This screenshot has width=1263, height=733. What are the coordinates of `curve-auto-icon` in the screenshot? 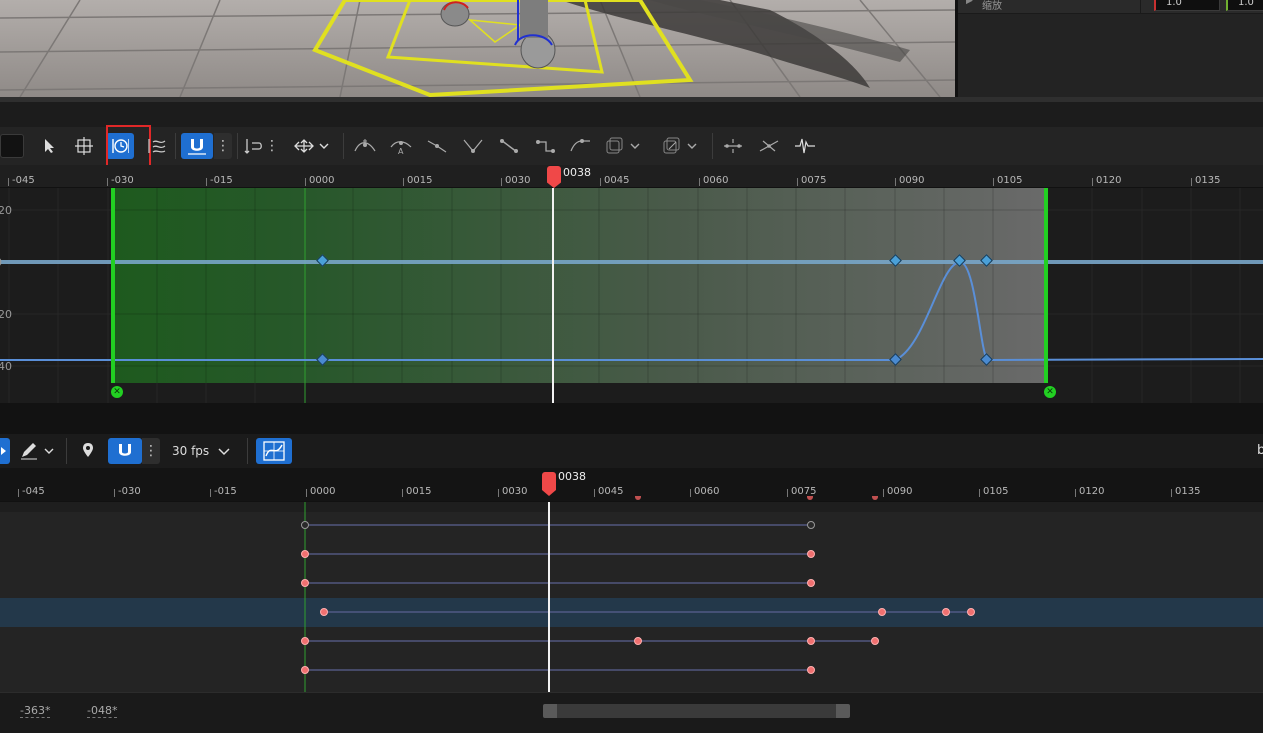 It's located at (365, 145).